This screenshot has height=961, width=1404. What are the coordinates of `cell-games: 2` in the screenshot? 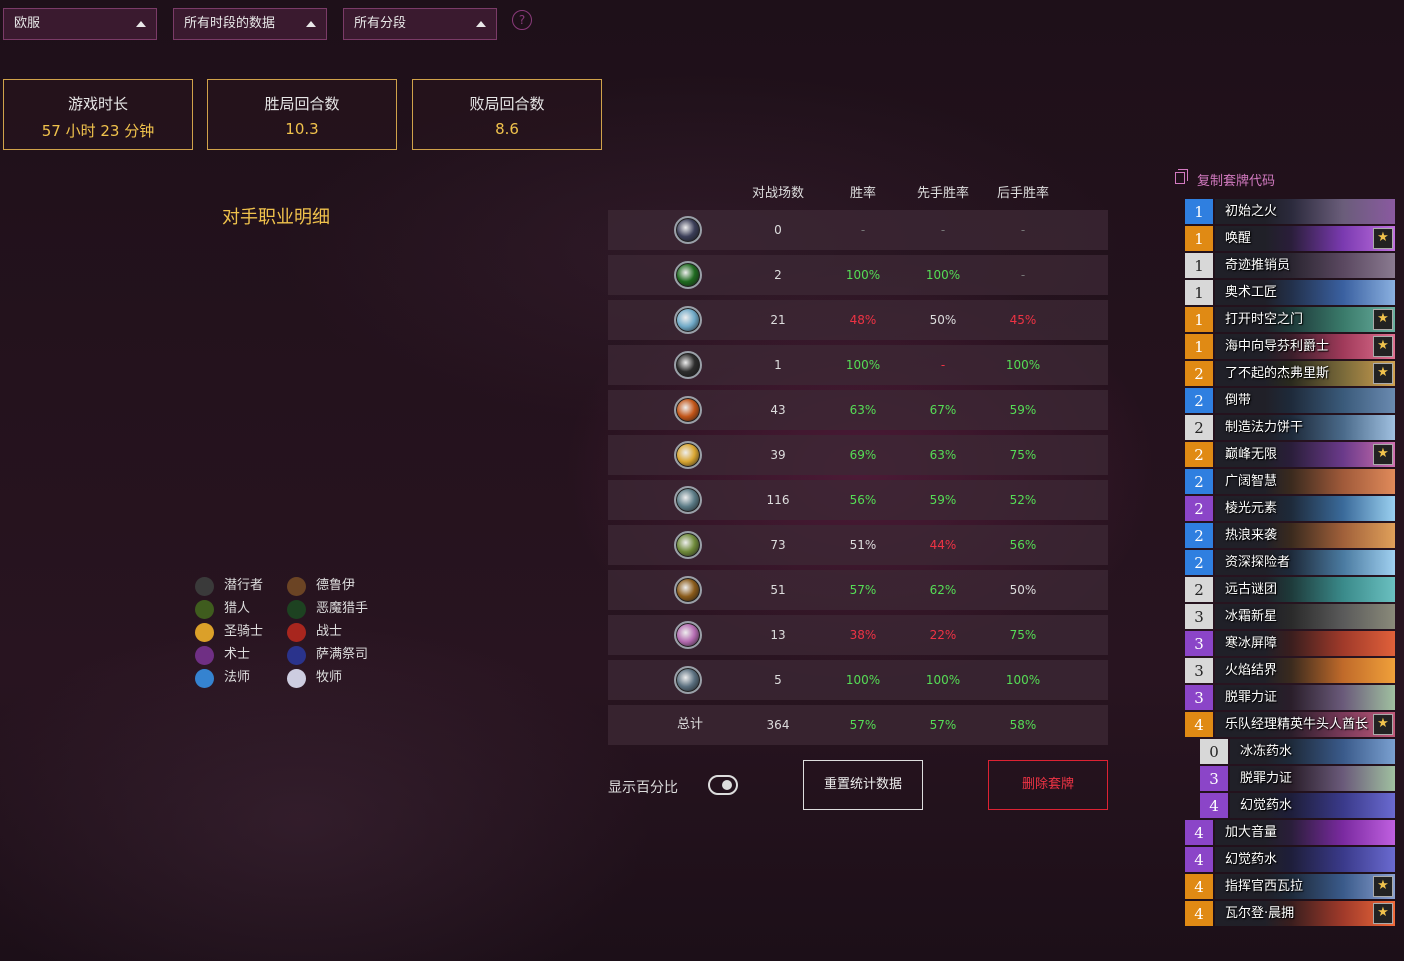 It's located at (778, 275).